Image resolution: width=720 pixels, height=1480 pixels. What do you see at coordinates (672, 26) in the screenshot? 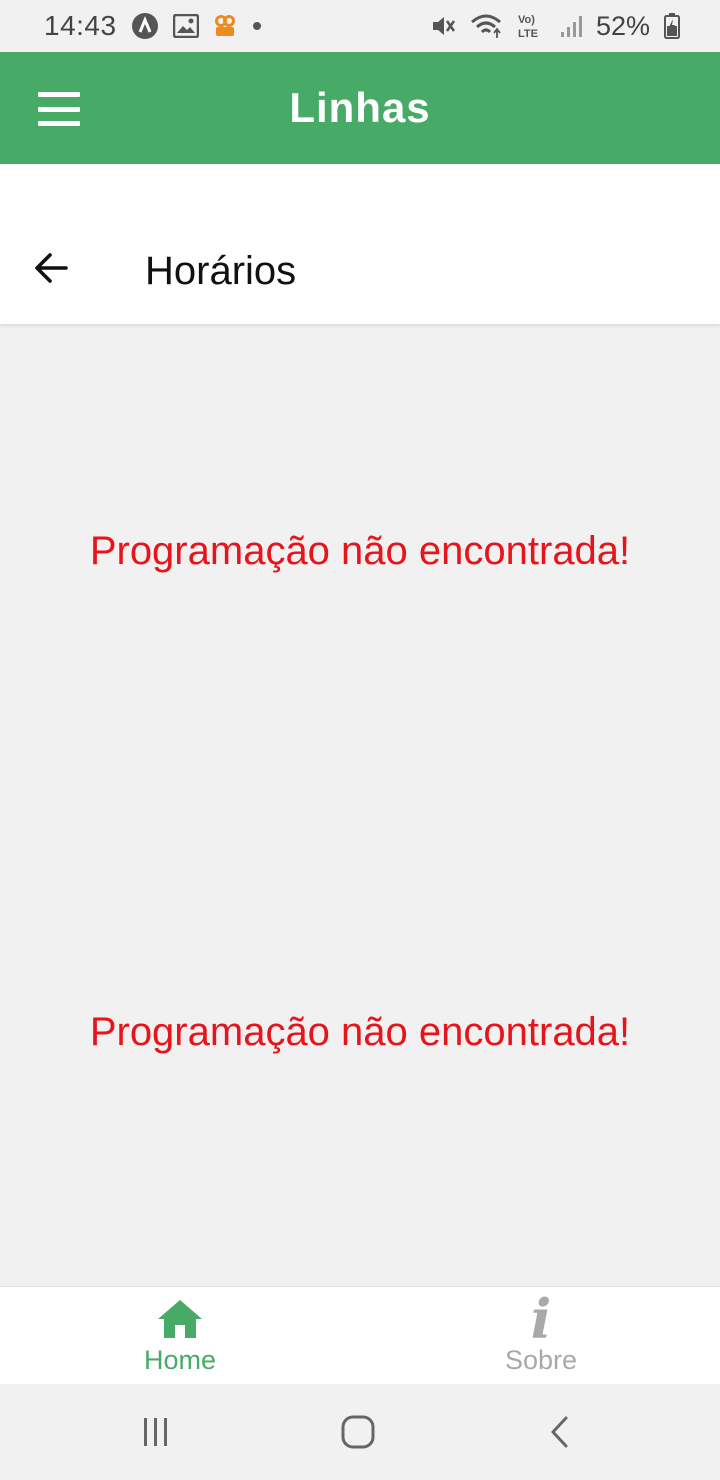
I see `battery-icon` at bounding box center [672, 26].